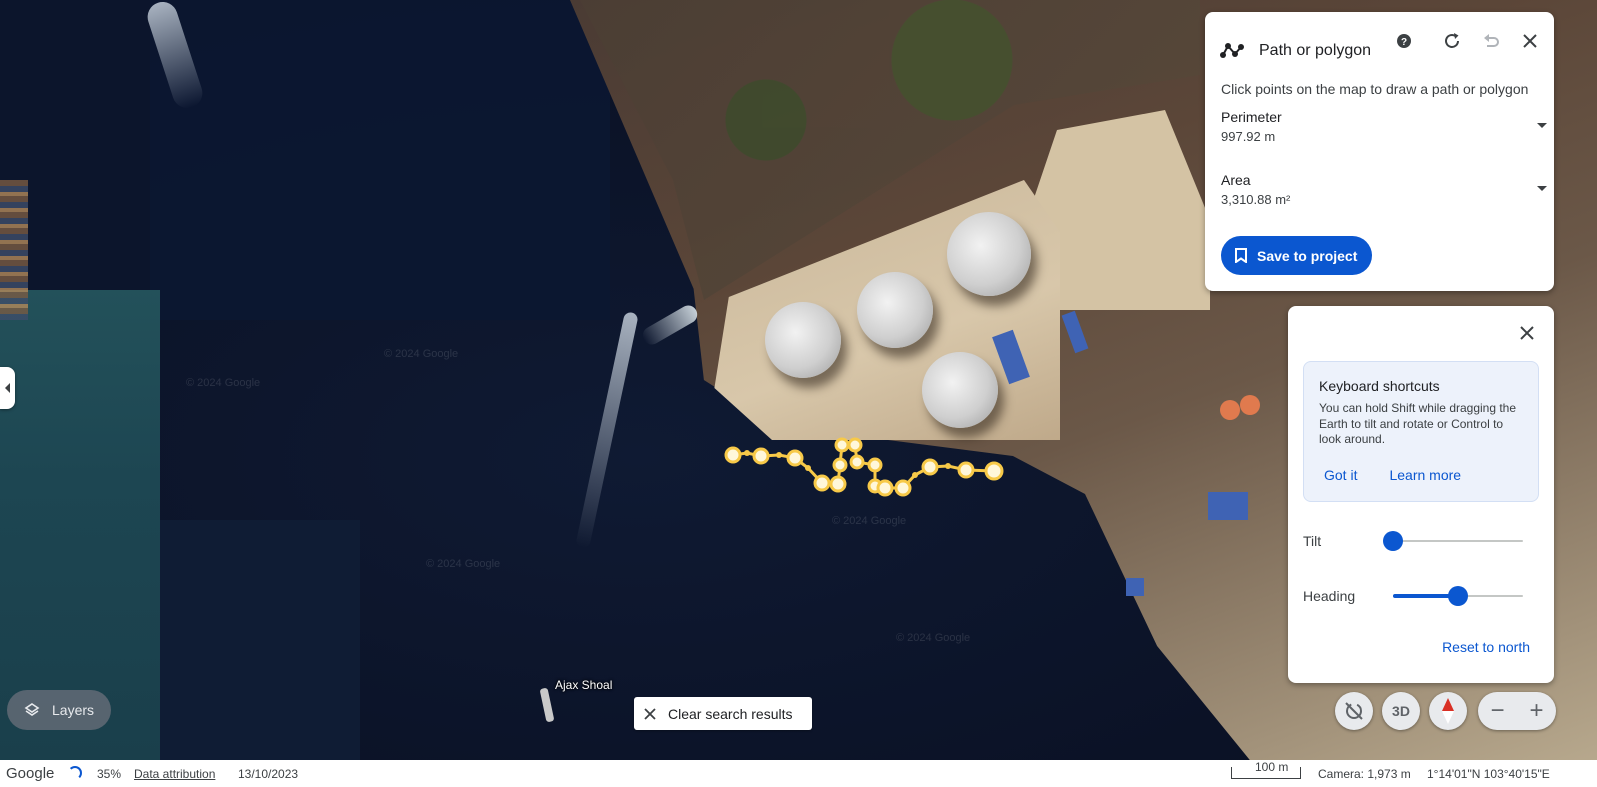  What do you see at coordinates (730, 713) in the screenshot?
I see `clear-search-label: Clear search results` at bounding box center [730, 713].